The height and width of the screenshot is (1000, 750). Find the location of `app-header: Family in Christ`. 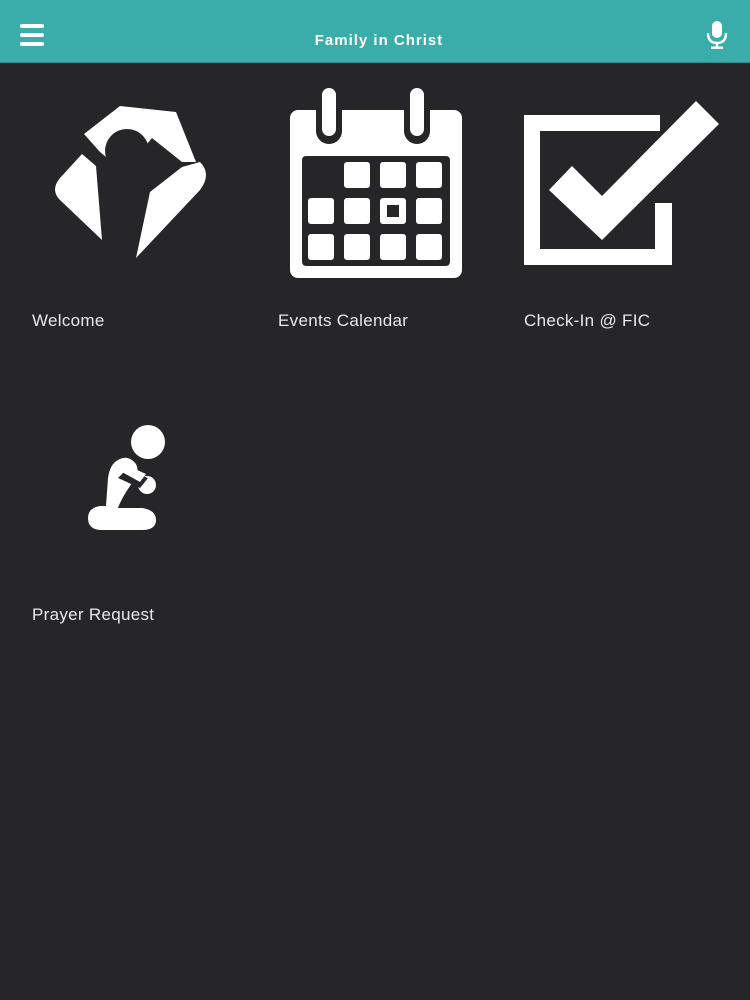

app-header: Family in Christ is located at coordinates (375, 31).